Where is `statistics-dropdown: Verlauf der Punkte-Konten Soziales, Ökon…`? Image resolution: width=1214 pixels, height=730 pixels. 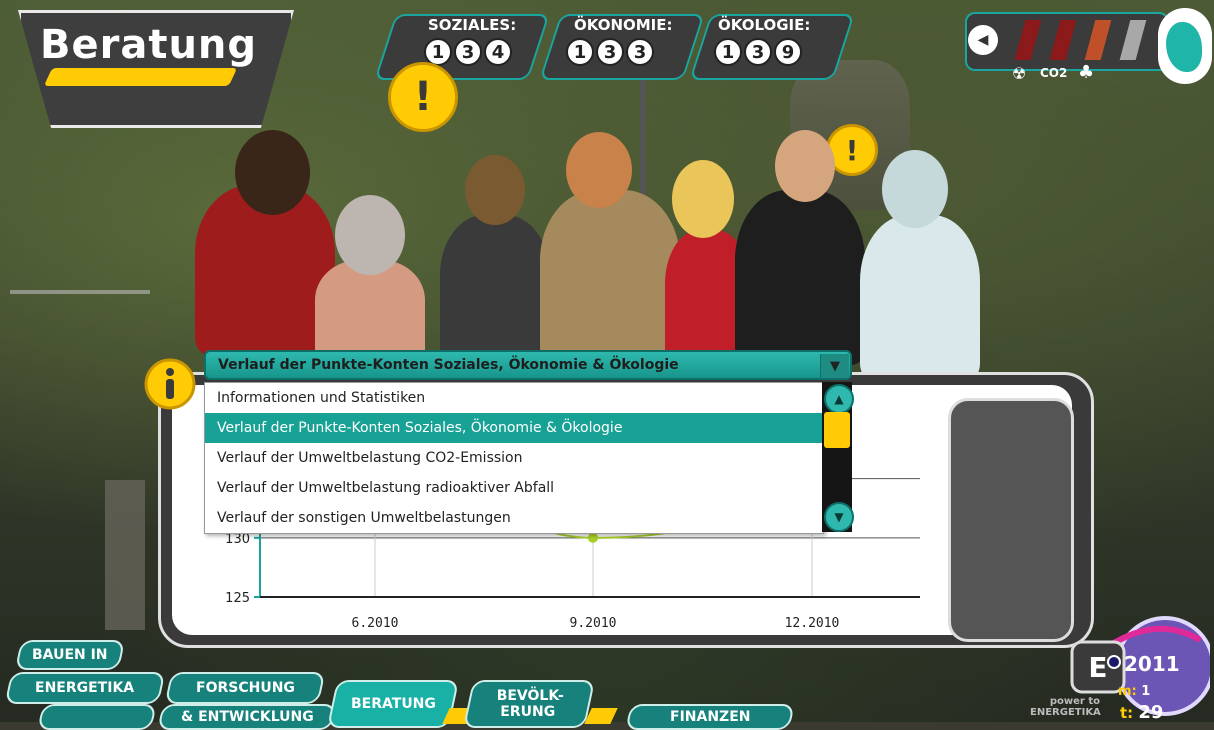 statistics-dropdown: Verlauf der Punkte-Konten Soziales, Ökon… is located at coordinates (528, 365).